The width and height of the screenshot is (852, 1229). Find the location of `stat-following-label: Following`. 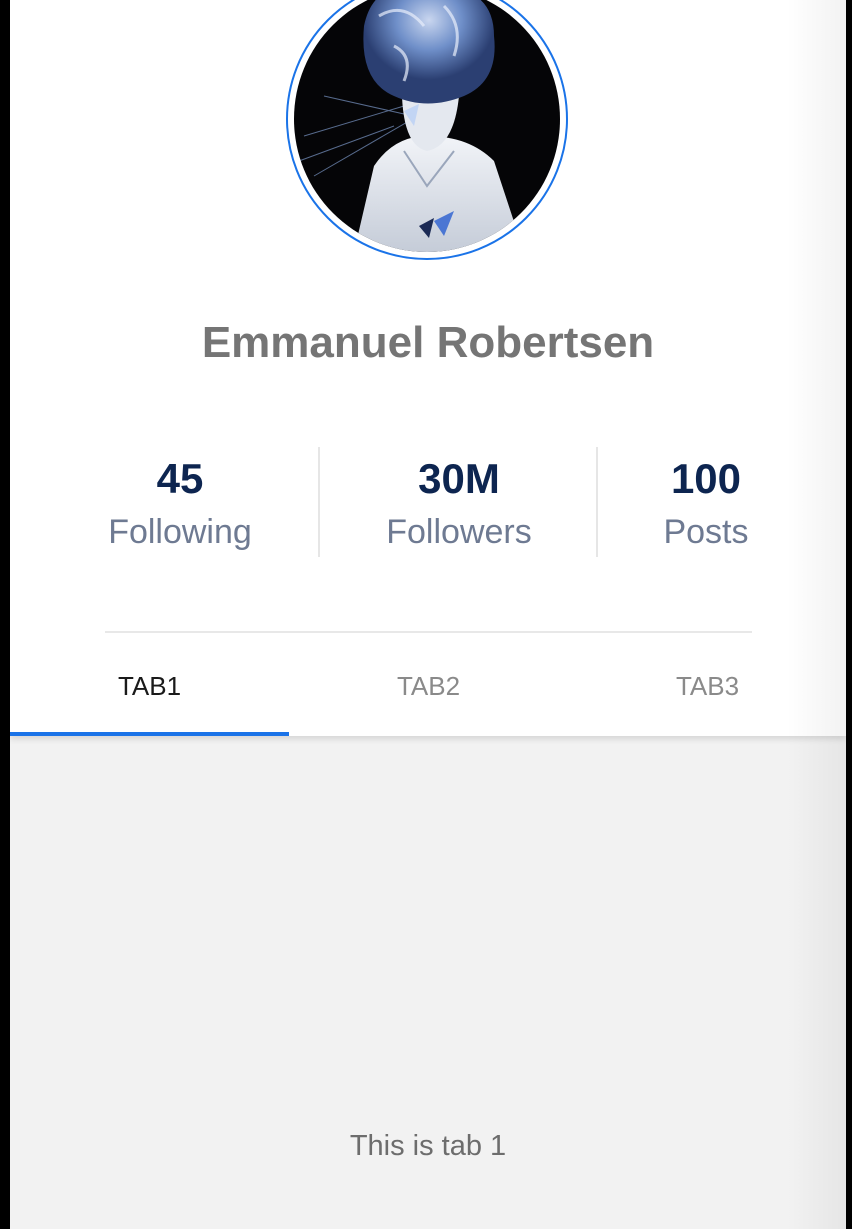

stat-following-label: Following is located at coordinates (180, 532).